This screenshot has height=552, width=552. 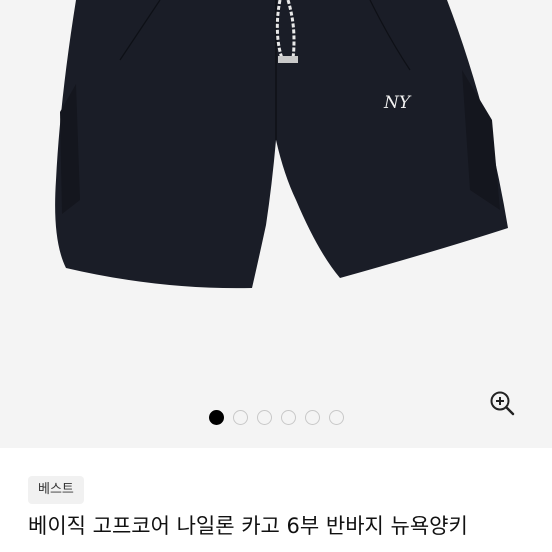 I want to click on best-badge: 베스트, so click(x=56, y=490).